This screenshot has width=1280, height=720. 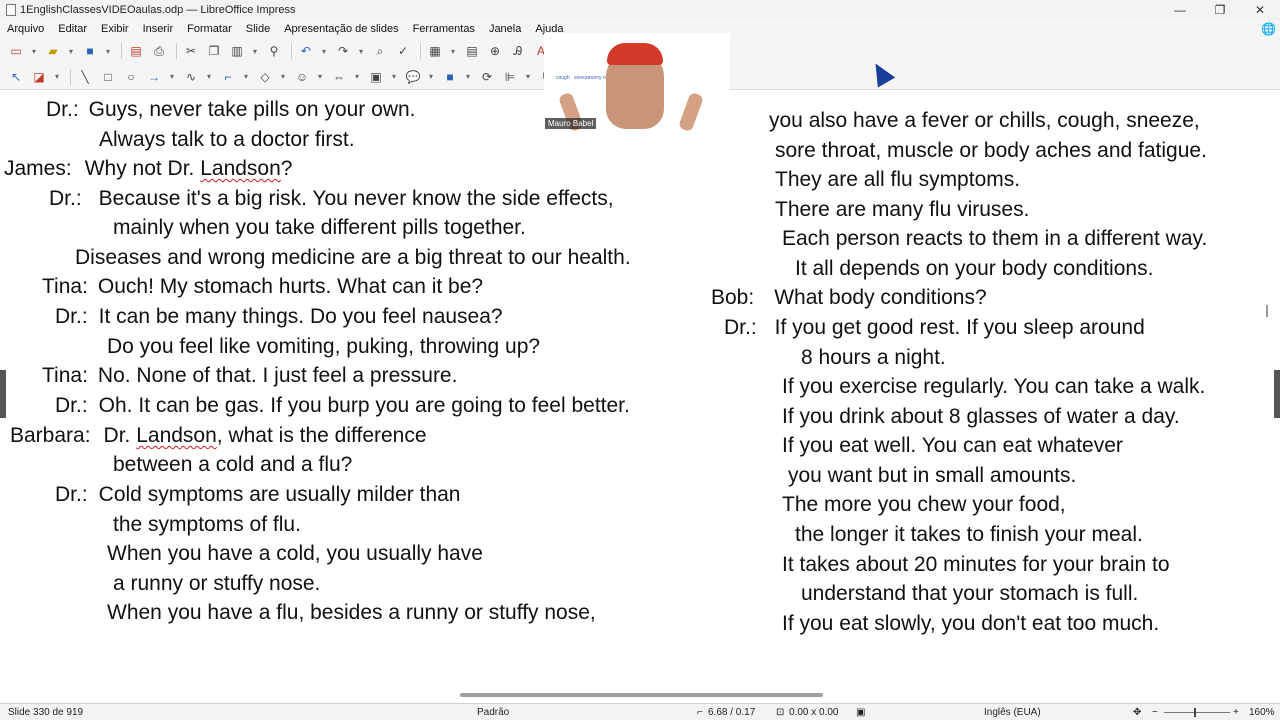 What do you see at coordinates (1012, 712) in the screenshot?
I see `language-indicator: Inglês (EUA)` at bounding box center [1012, 712].